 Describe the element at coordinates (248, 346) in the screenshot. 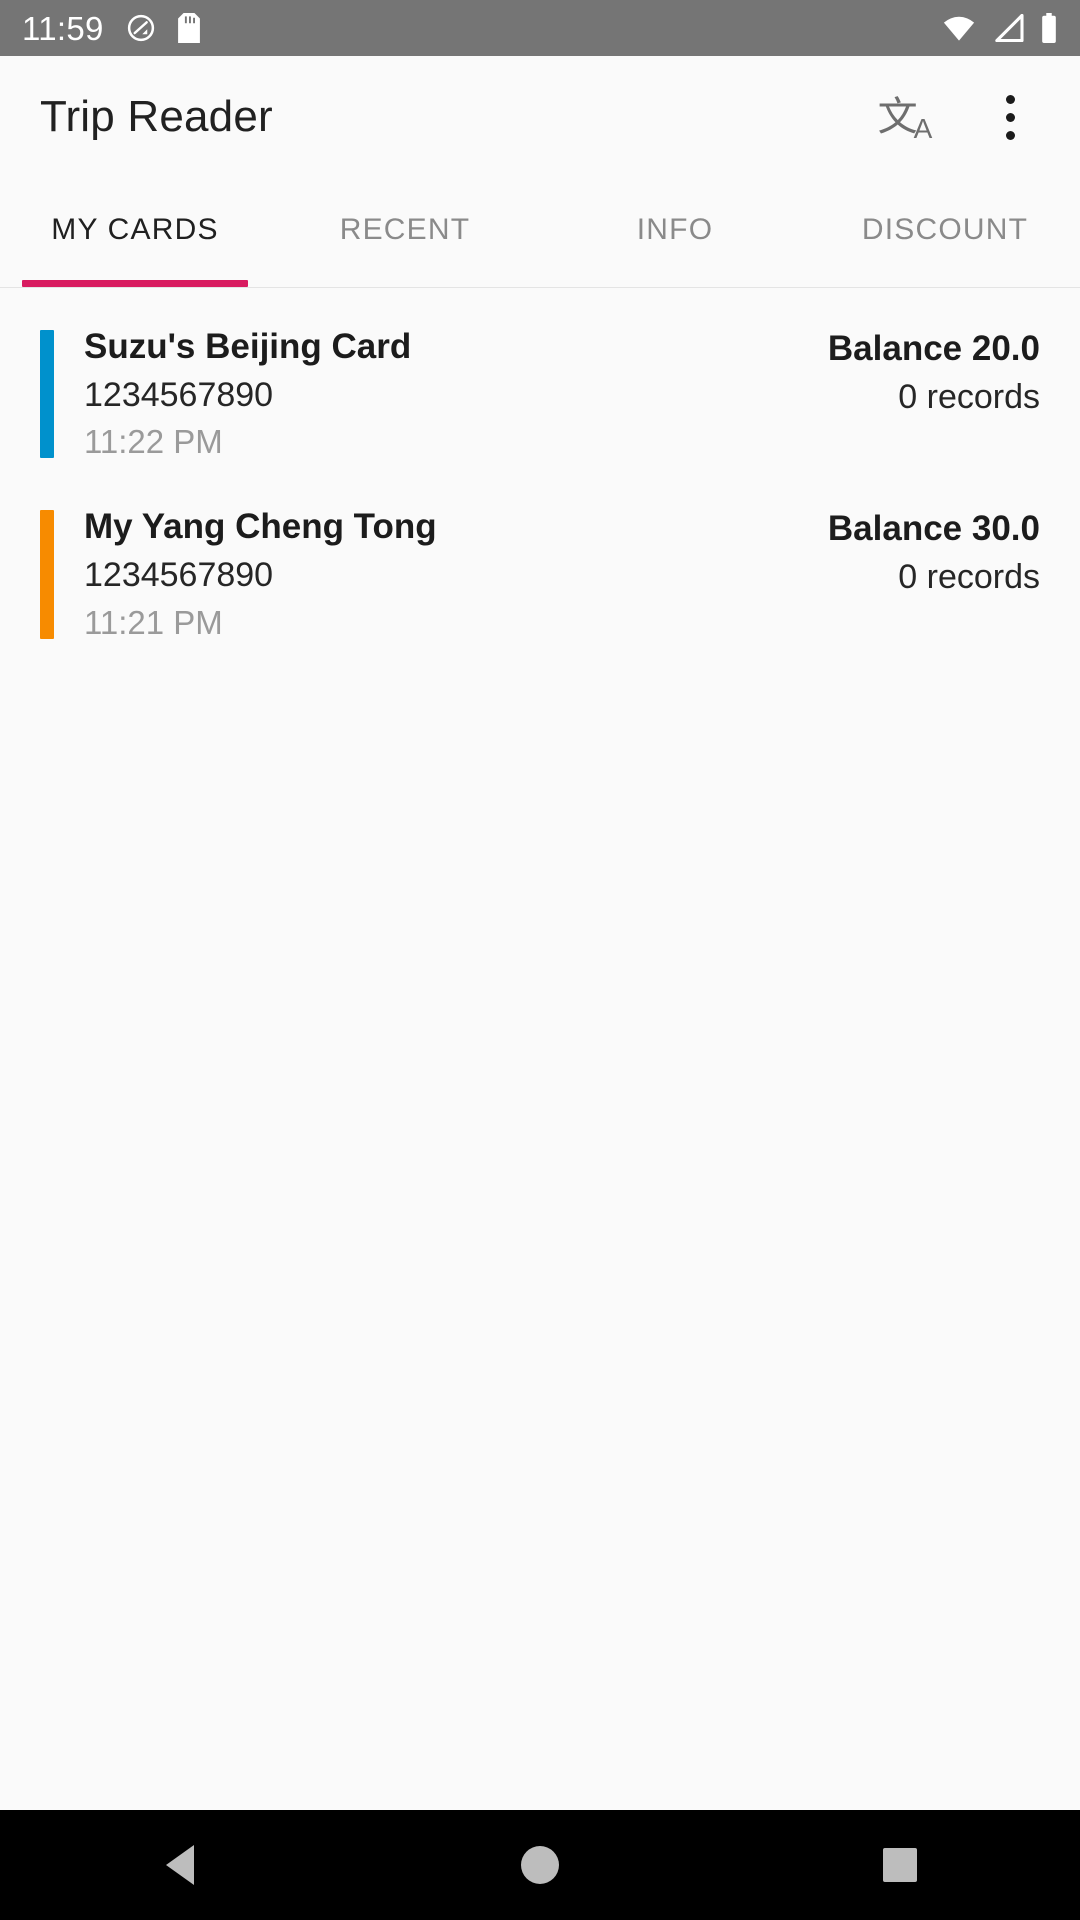

I see `card-name: Suzu's Beijing Card` at that location.